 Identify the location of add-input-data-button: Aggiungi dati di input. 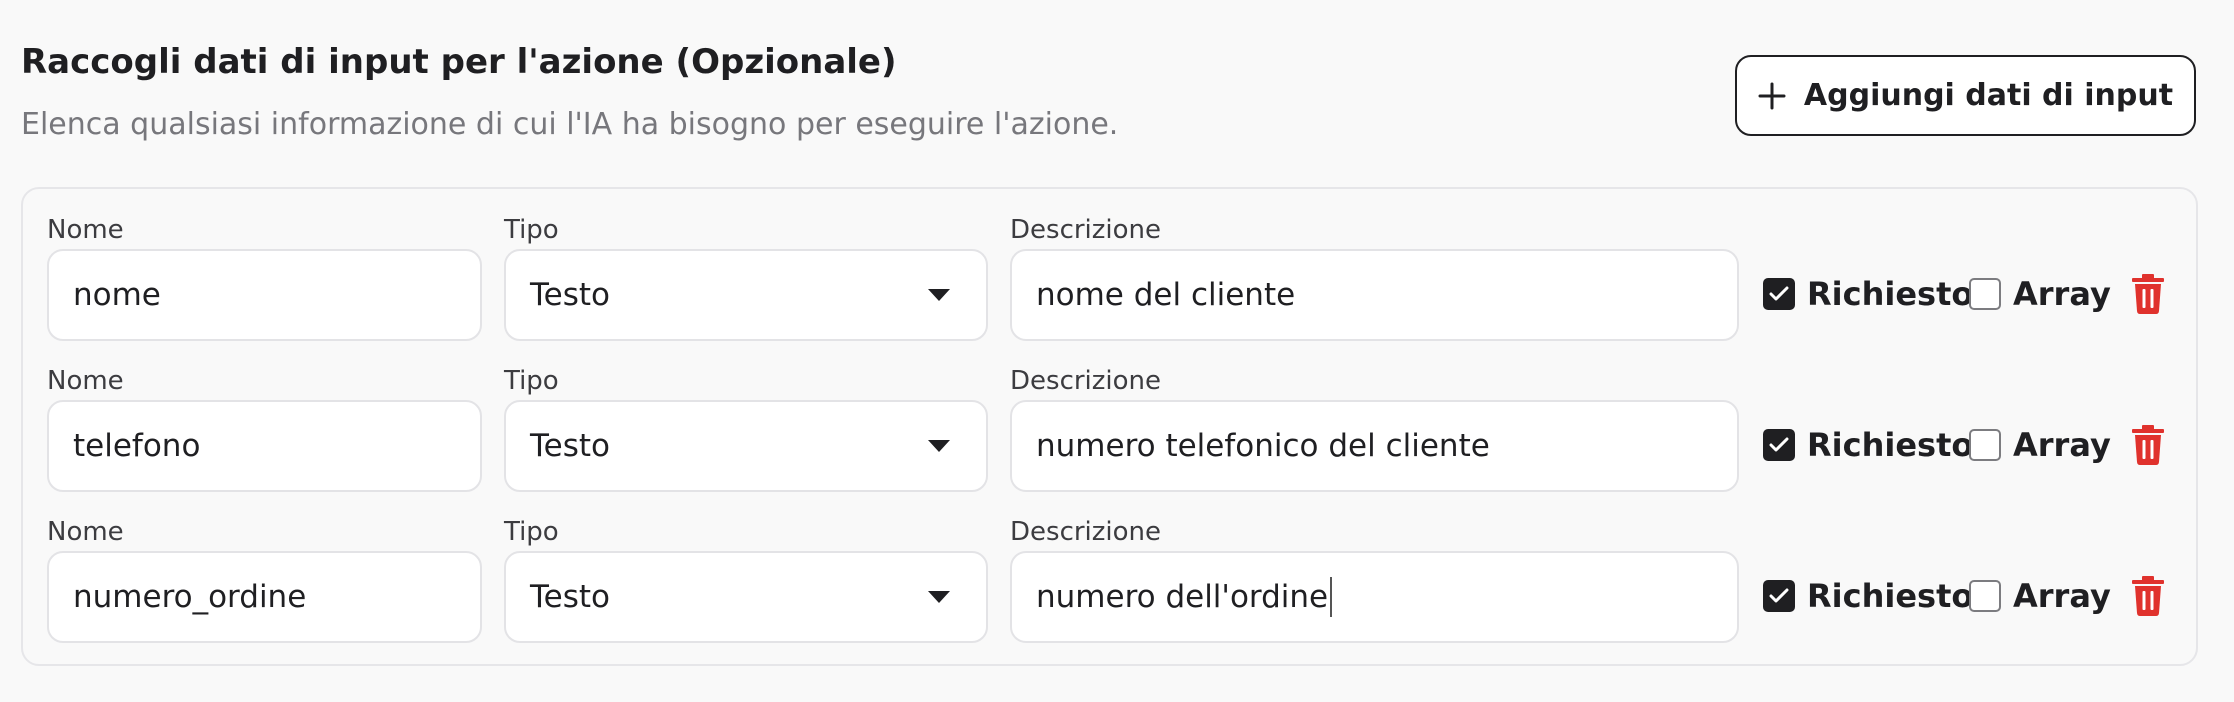
(1965, 95).